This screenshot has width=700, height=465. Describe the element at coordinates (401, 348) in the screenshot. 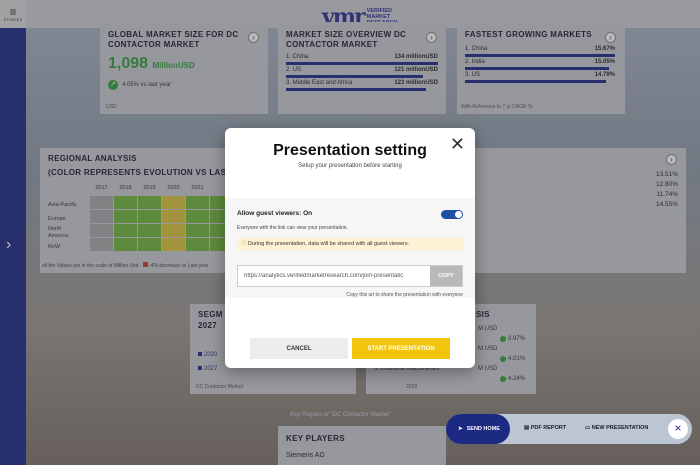

I see `start-presentation-button: START PRESENTATION` at that location.